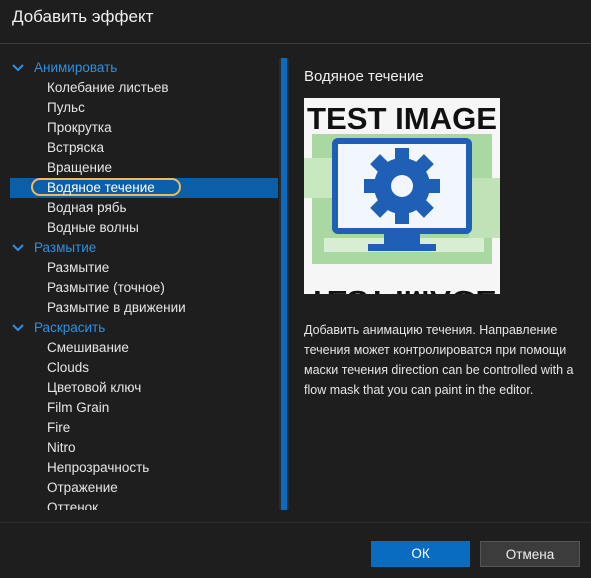 The width and height of the screenshot is (591, 578). Describe the element at coordinates (76, 67) in the screenshot. I see `category-label: Анимировать` at that location.